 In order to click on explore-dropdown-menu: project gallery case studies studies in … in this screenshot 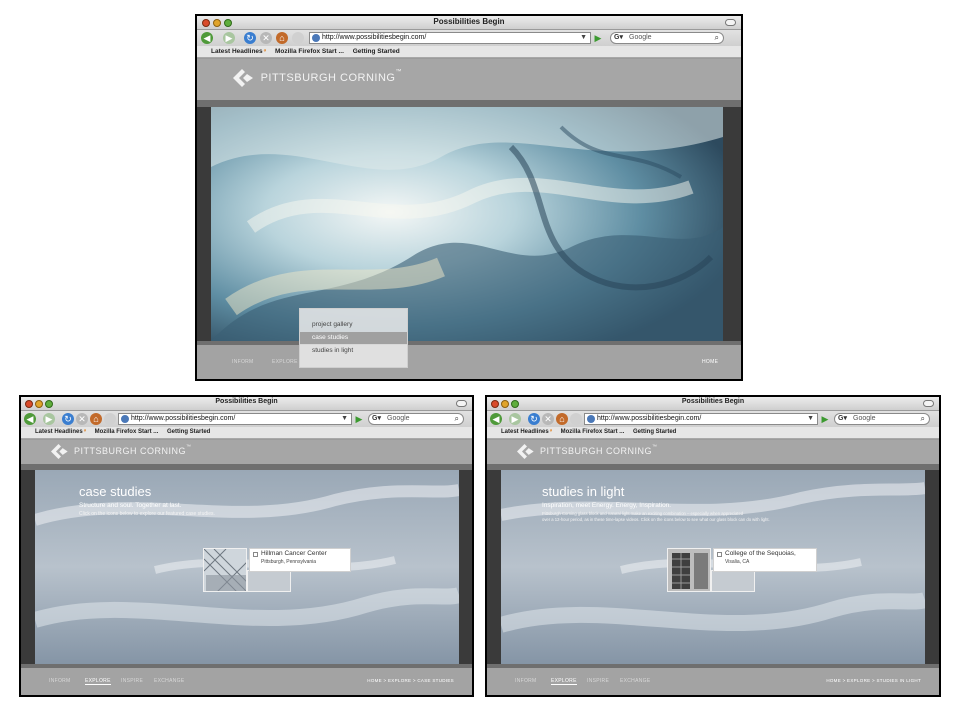, I will do `click(353, 338)`.